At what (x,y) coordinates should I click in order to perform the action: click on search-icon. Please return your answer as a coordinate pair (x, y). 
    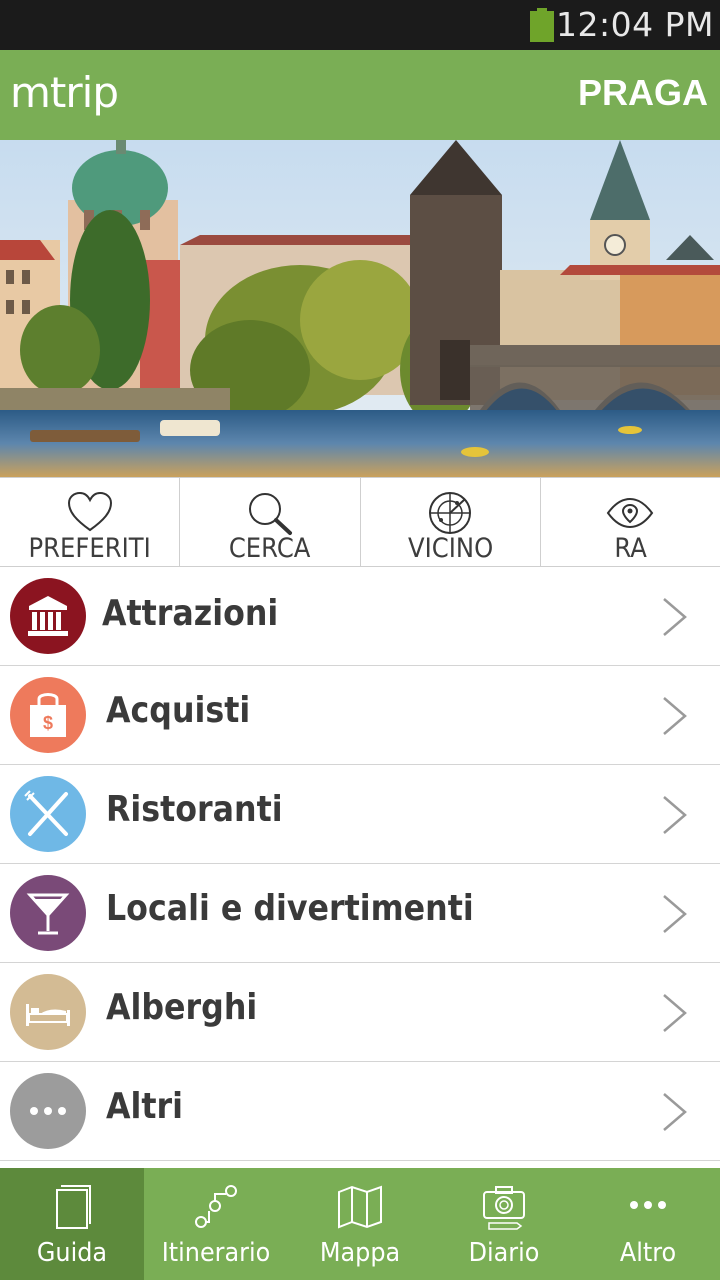
    Looking at the image, I should click on (270, 514).